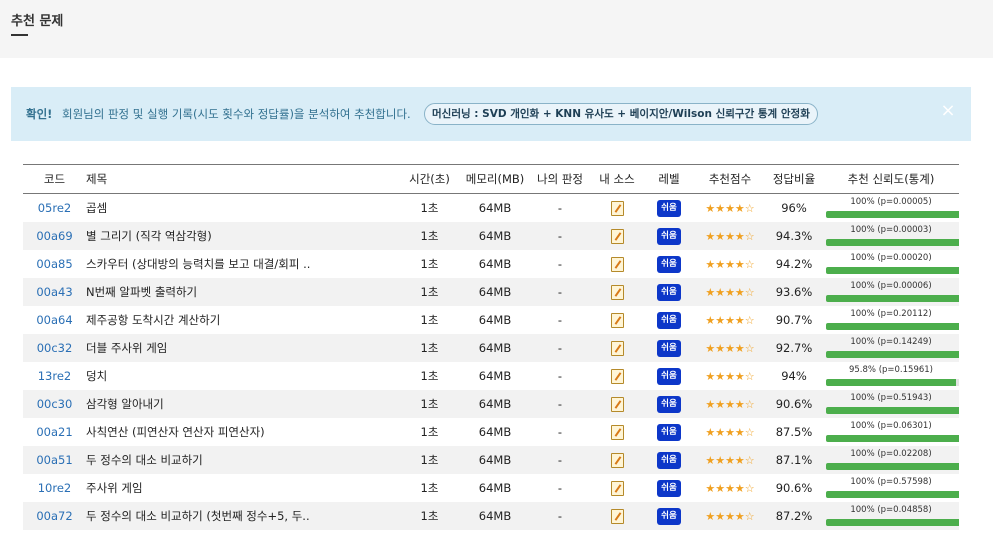 The height and width of the screenshot is (542, 993). I want to click on problem-title-link: 제주공항 도착시간 계산하기, so click(242, 320).